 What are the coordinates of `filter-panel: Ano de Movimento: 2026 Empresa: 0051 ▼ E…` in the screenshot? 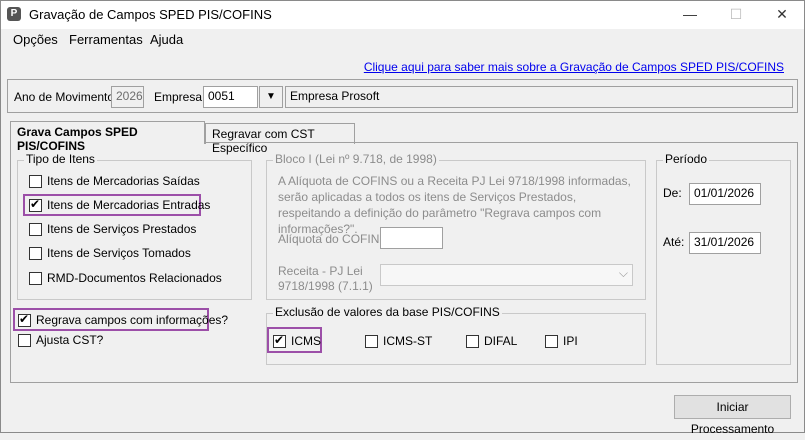 It's located at (402, 96).